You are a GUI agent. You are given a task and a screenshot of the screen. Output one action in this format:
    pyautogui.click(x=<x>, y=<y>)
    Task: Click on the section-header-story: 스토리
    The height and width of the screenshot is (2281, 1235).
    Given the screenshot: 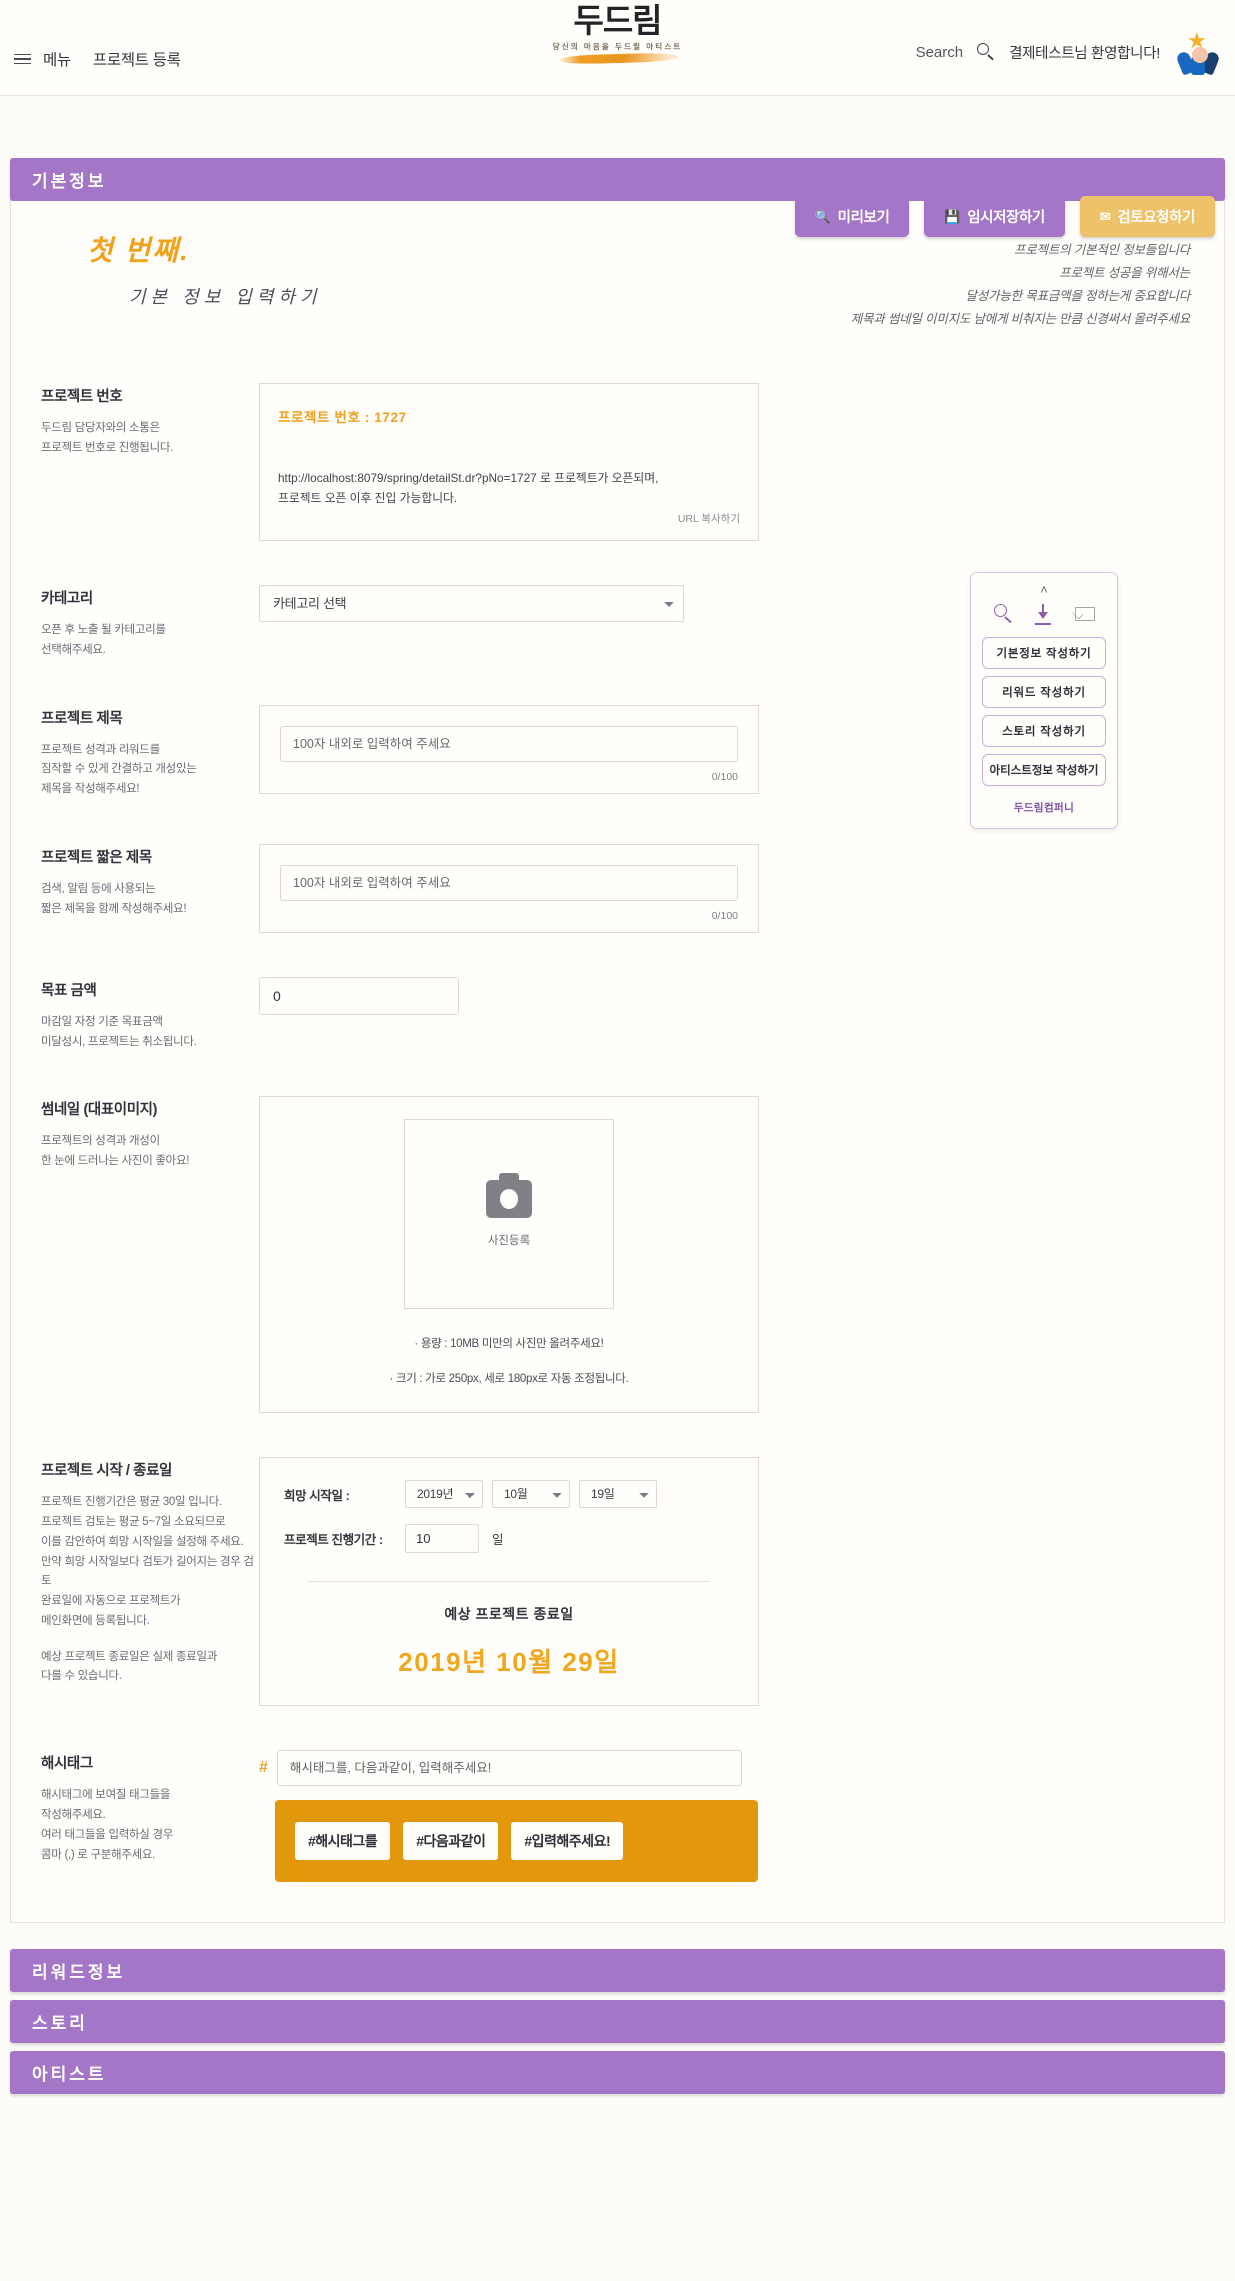 What is the action you would take?
    pyautogui.click(x=617, y=2022)
    